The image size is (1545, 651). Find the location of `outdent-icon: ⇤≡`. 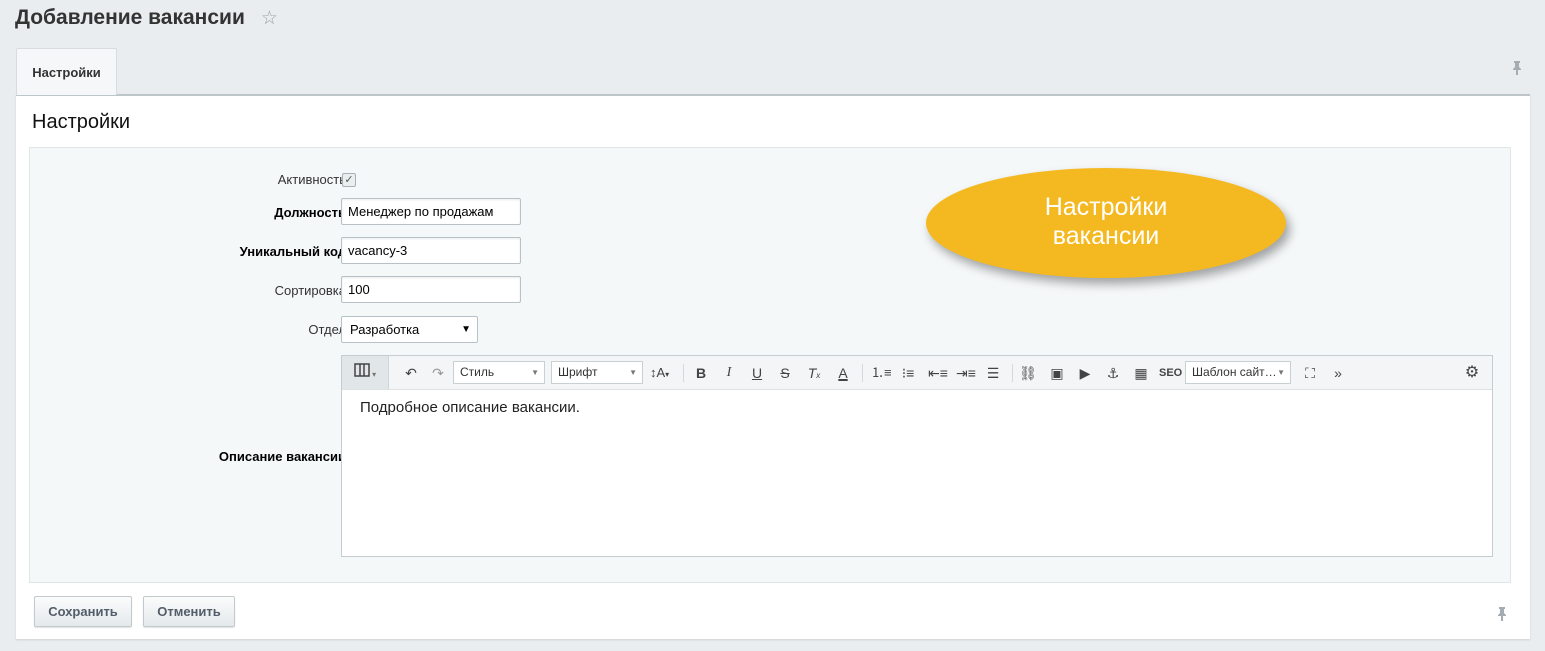

outdent-icon: ⇤≡ is located at coordinates (938, 373).